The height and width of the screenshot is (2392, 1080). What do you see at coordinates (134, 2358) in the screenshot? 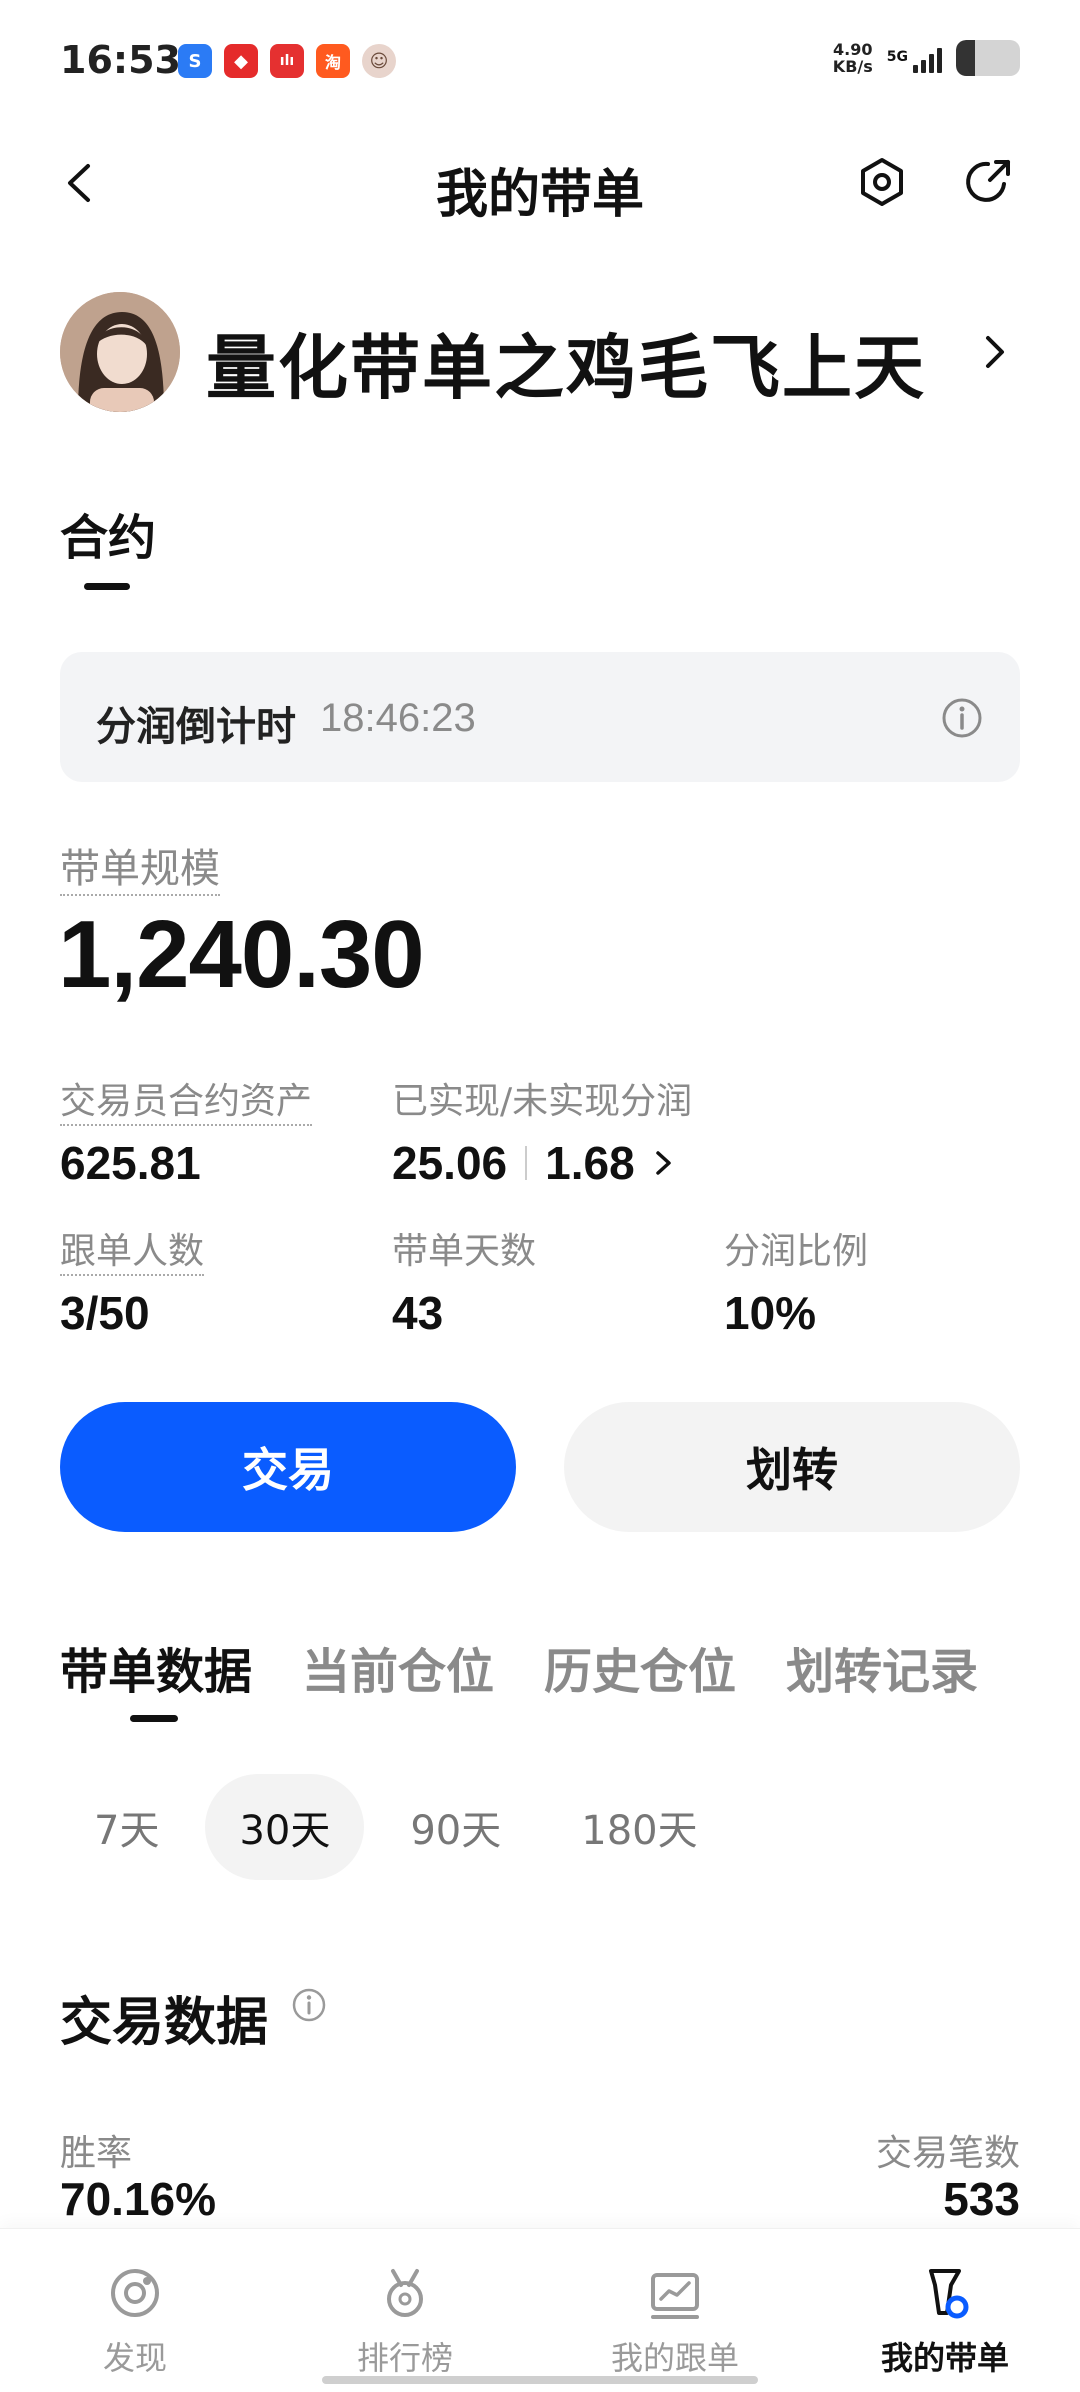
I see `nav-discover-label: 发现` at bounding box center [134, 2358].